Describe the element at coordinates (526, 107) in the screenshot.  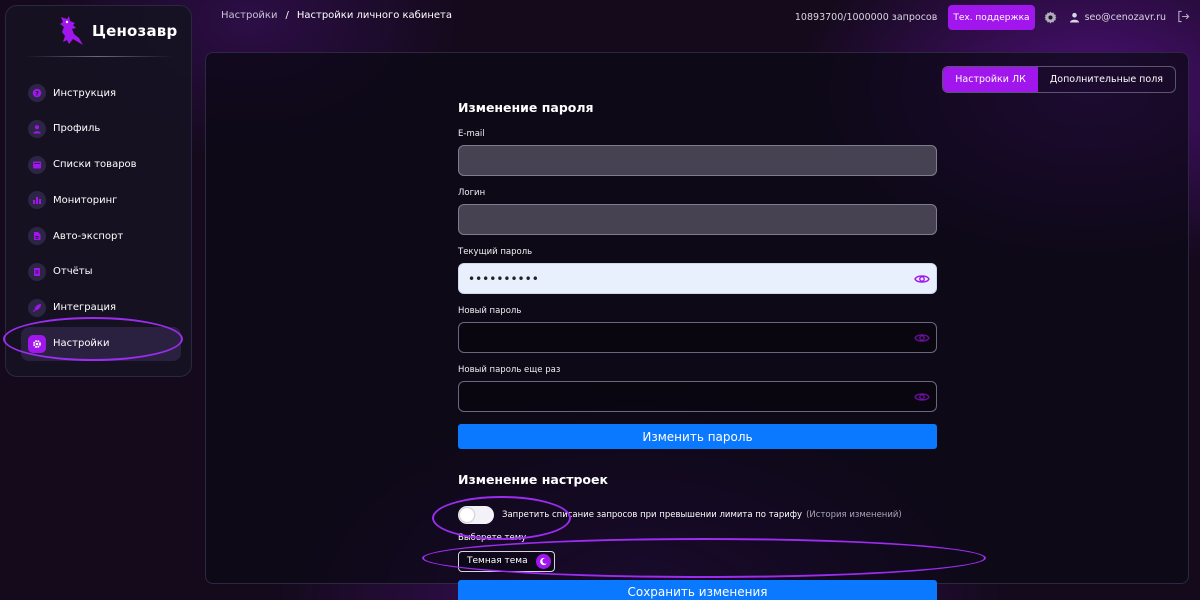
I see `password-section-title: Изменение пароля` at that location.